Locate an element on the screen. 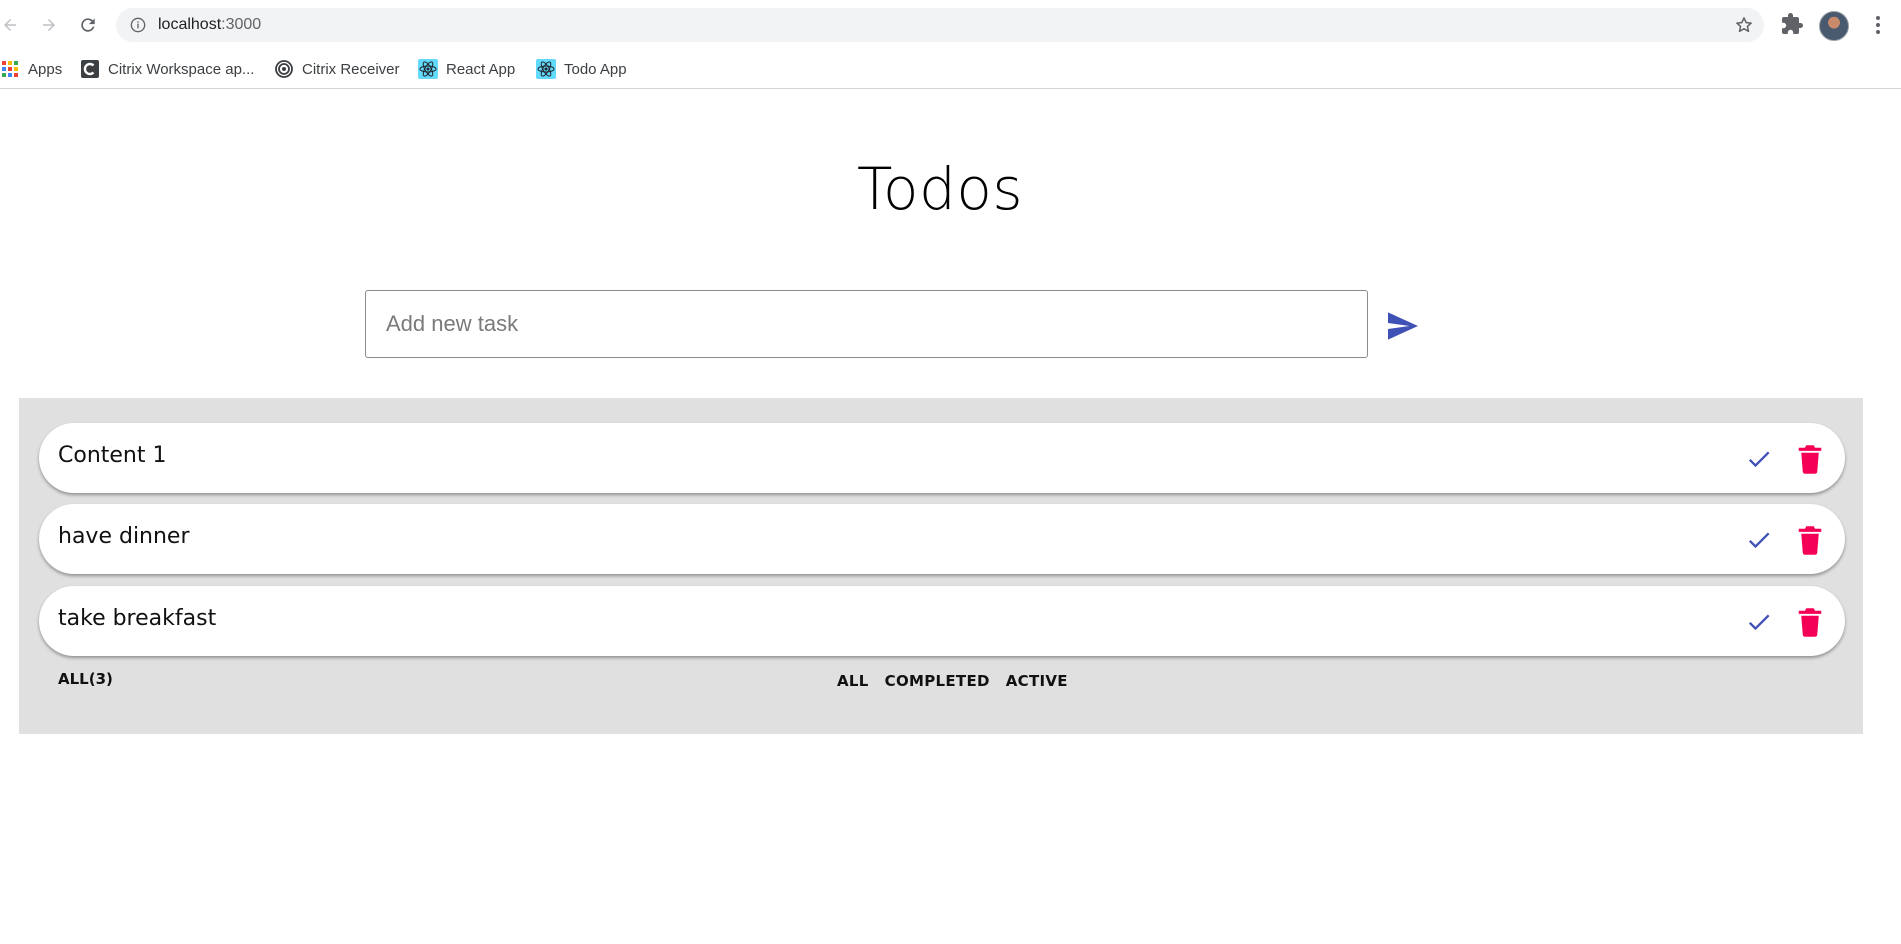 The height and width of the screenshot is (944, 1901). arrow-right-icon is located at coordinates (49, 25).